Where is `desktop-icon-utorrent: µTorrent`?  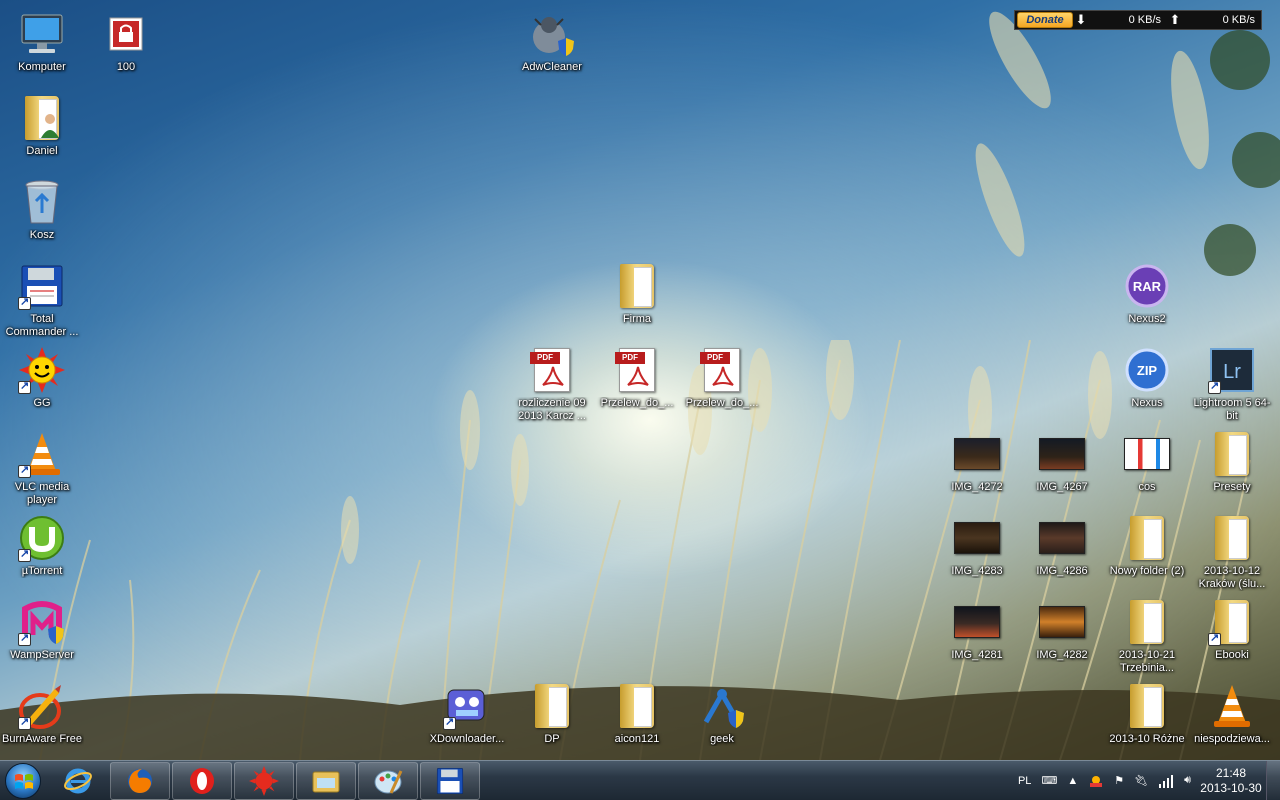 desktop-icon-utorrent: µTorrent is located at coordinates (42, 550).